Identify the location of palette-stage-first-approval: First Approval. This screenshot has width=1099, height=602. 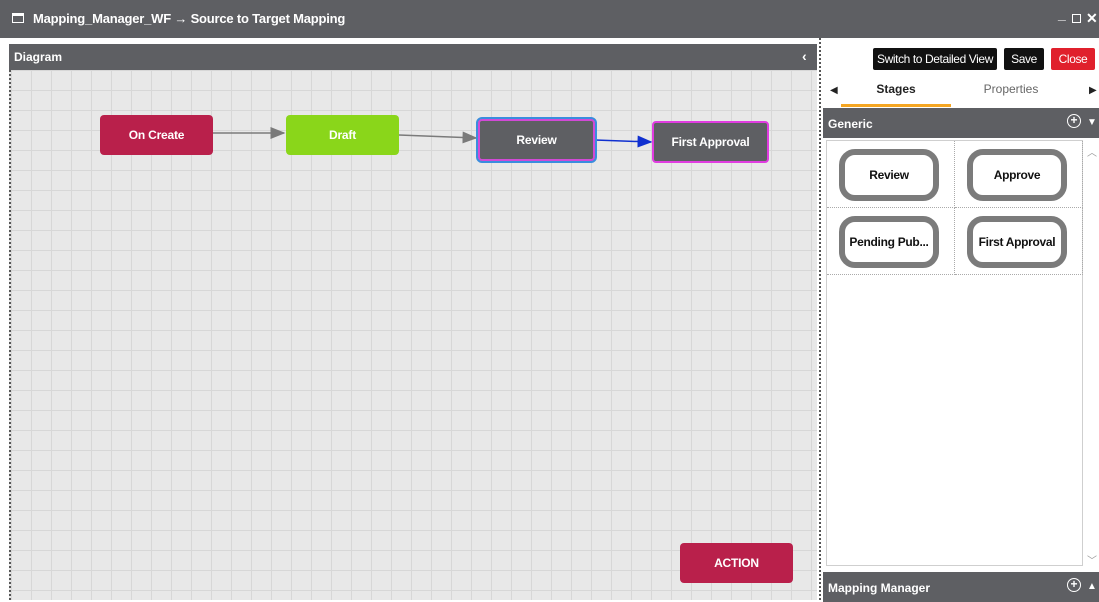
(1017, 242).